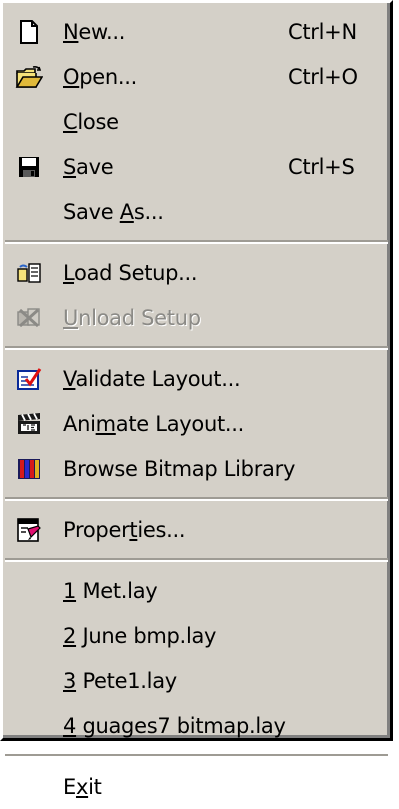  I want to click on floppy-disk-icon, so click(29, 166).